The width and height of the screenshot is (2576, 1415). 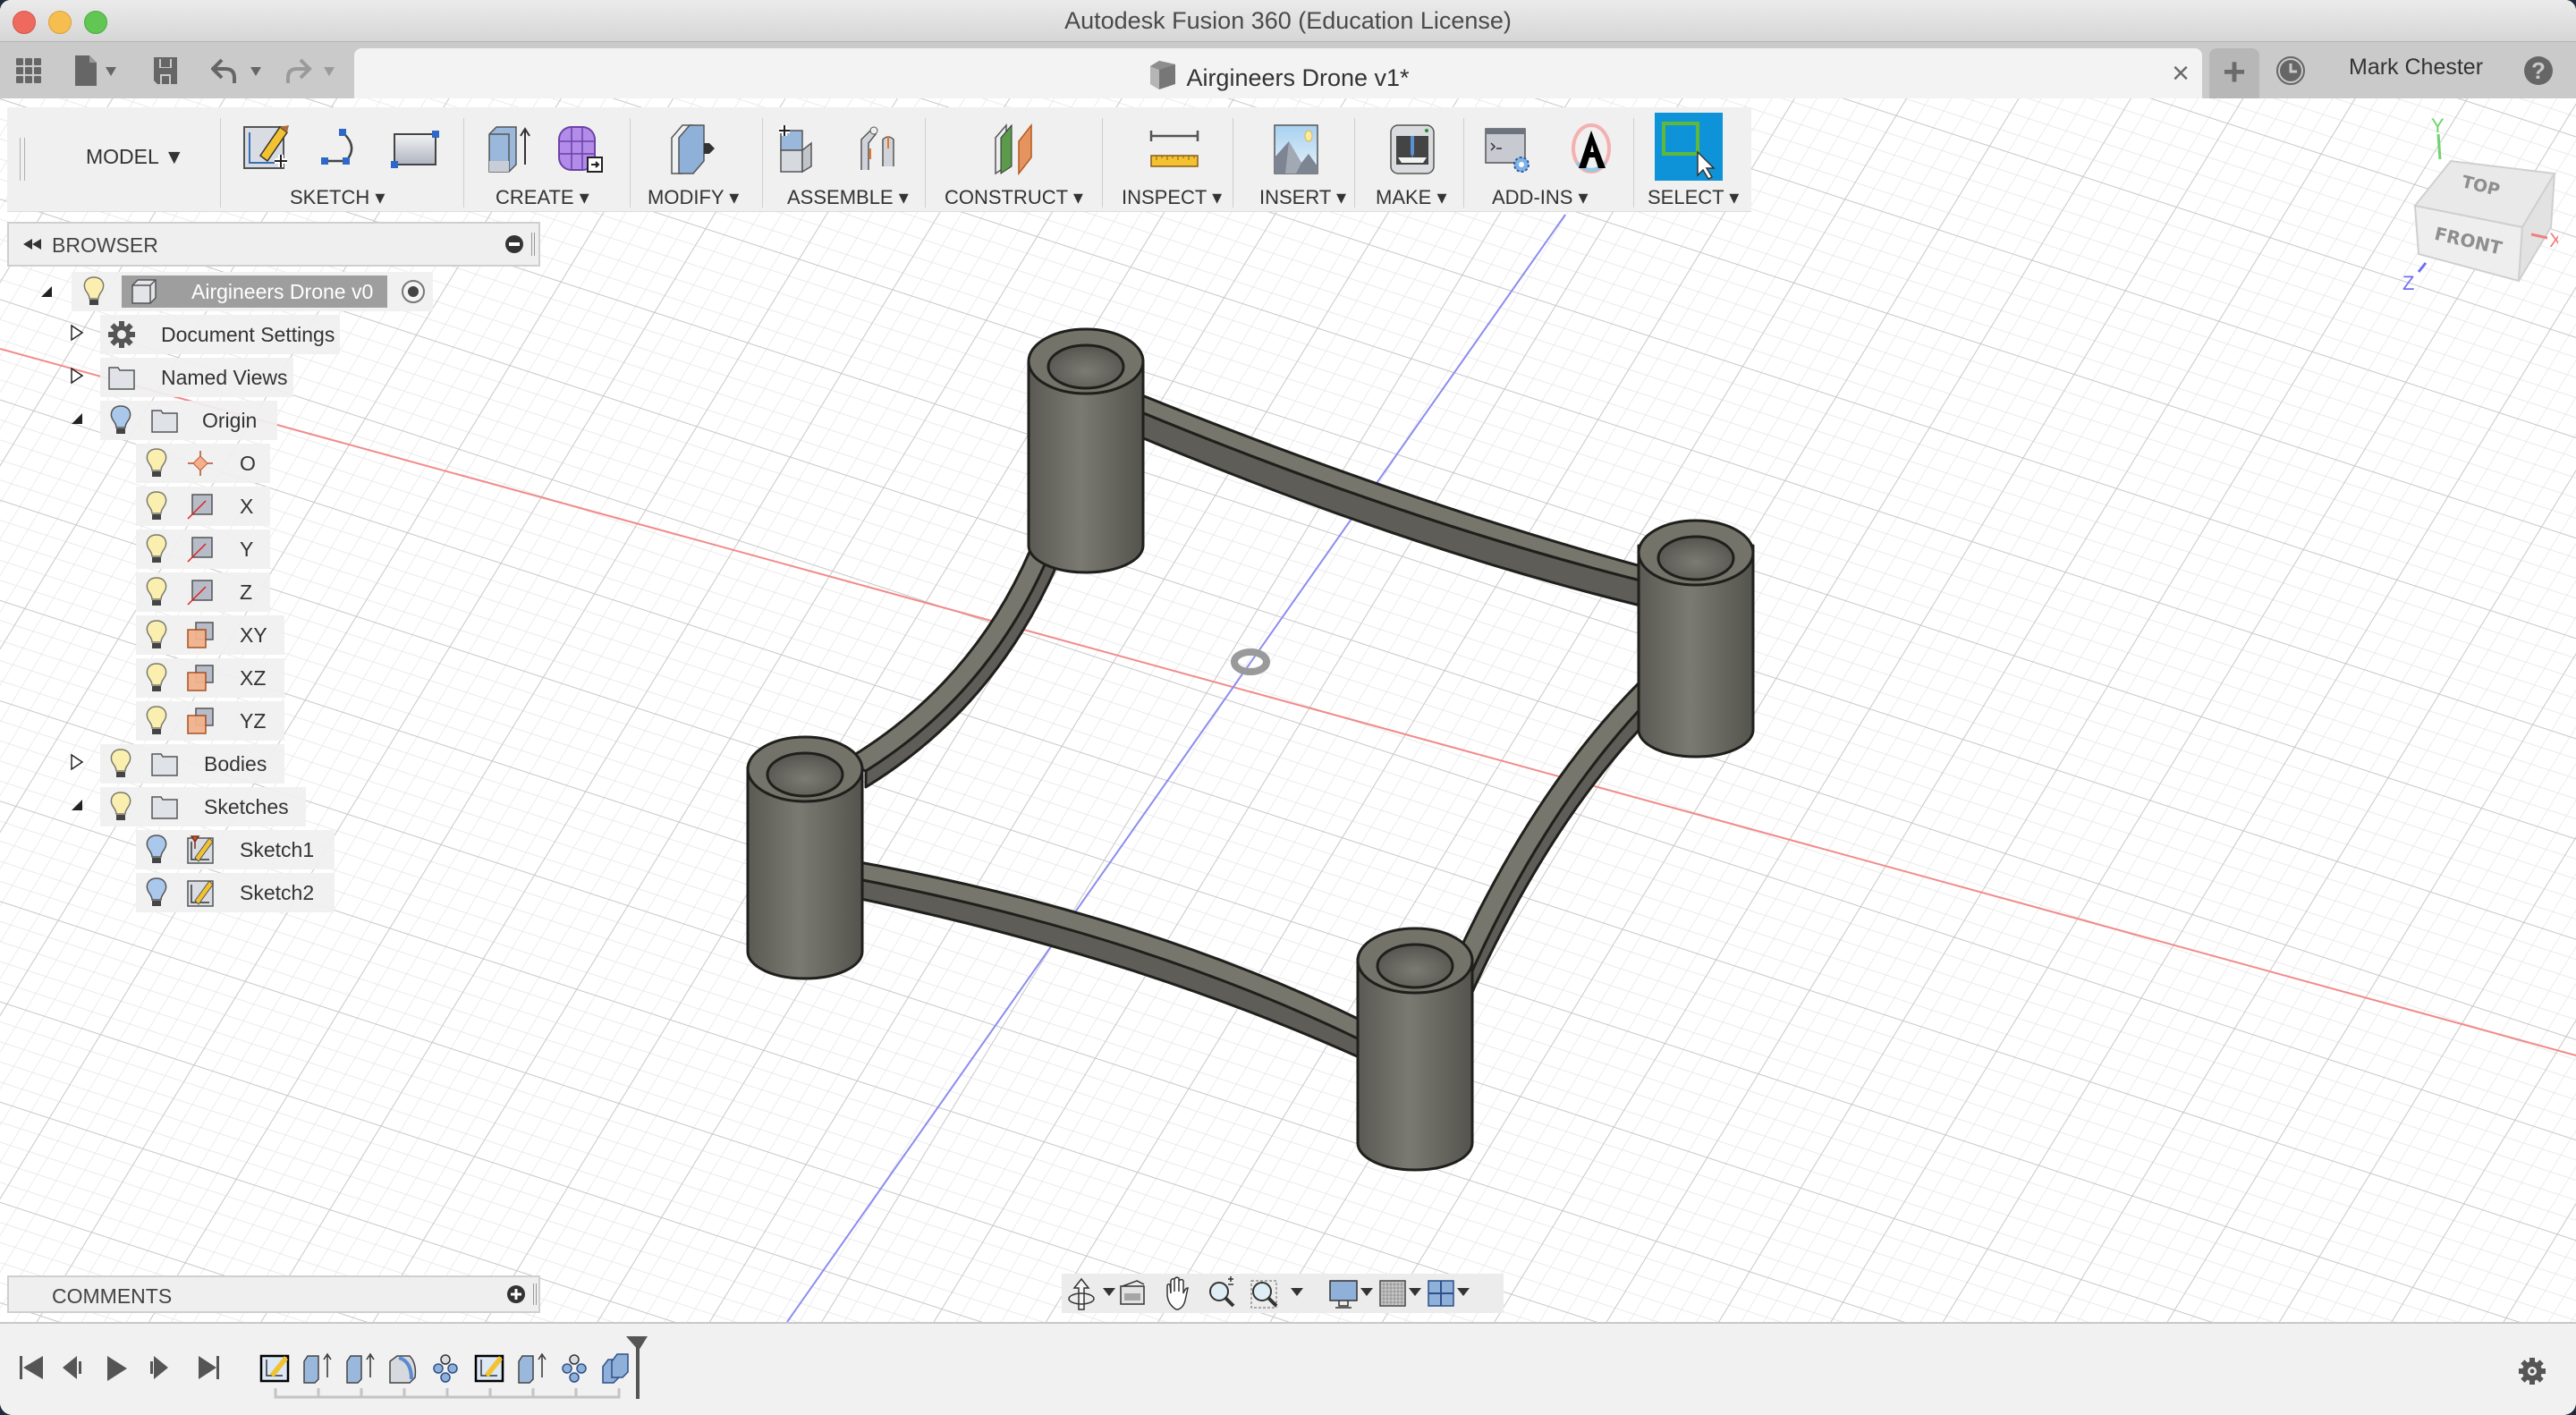 What do you see at coordinates (1014, 198) in the screenshot?
I see `construct-menu: CONSTRUCT ▾` at bounding box center [1014, 198].